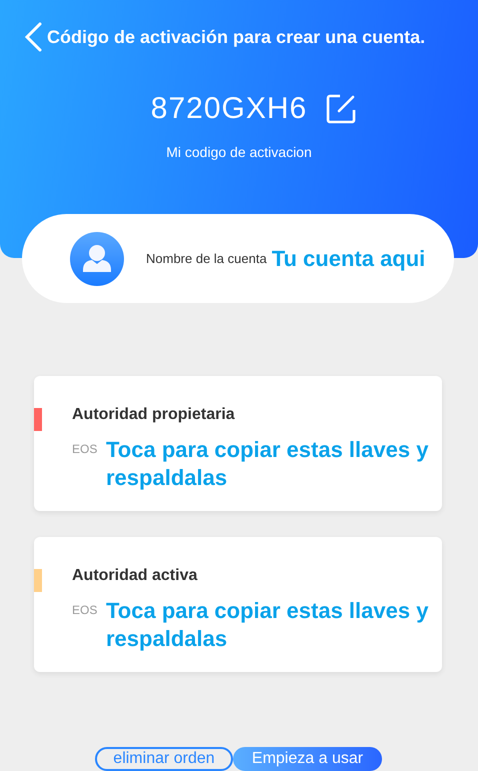 The image size is (478, 771). Describe the element at coordinates (349, 259) in the screenshot. I see `account-name: Tu cuenta aqui` at that location.